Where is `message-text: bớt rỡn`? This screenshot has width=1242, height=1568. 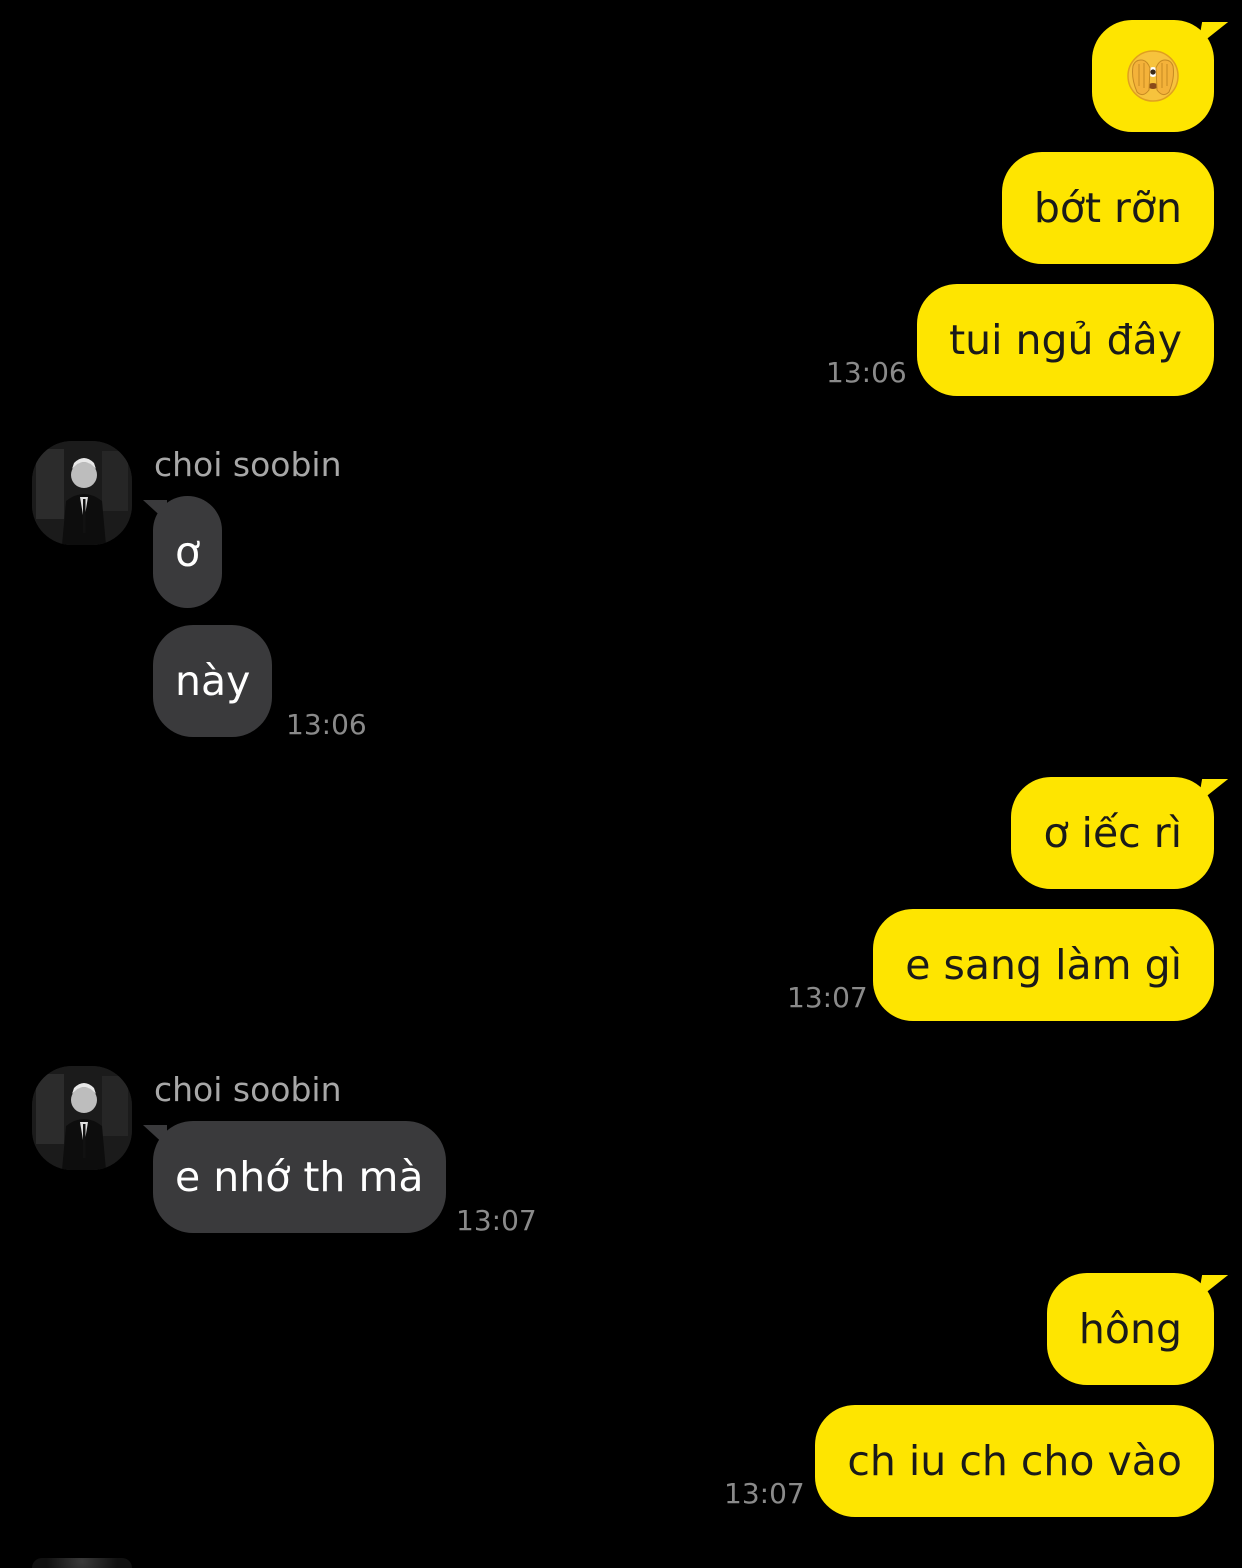
message-text: bớt rỡn is located at coordinates (1107, 208).